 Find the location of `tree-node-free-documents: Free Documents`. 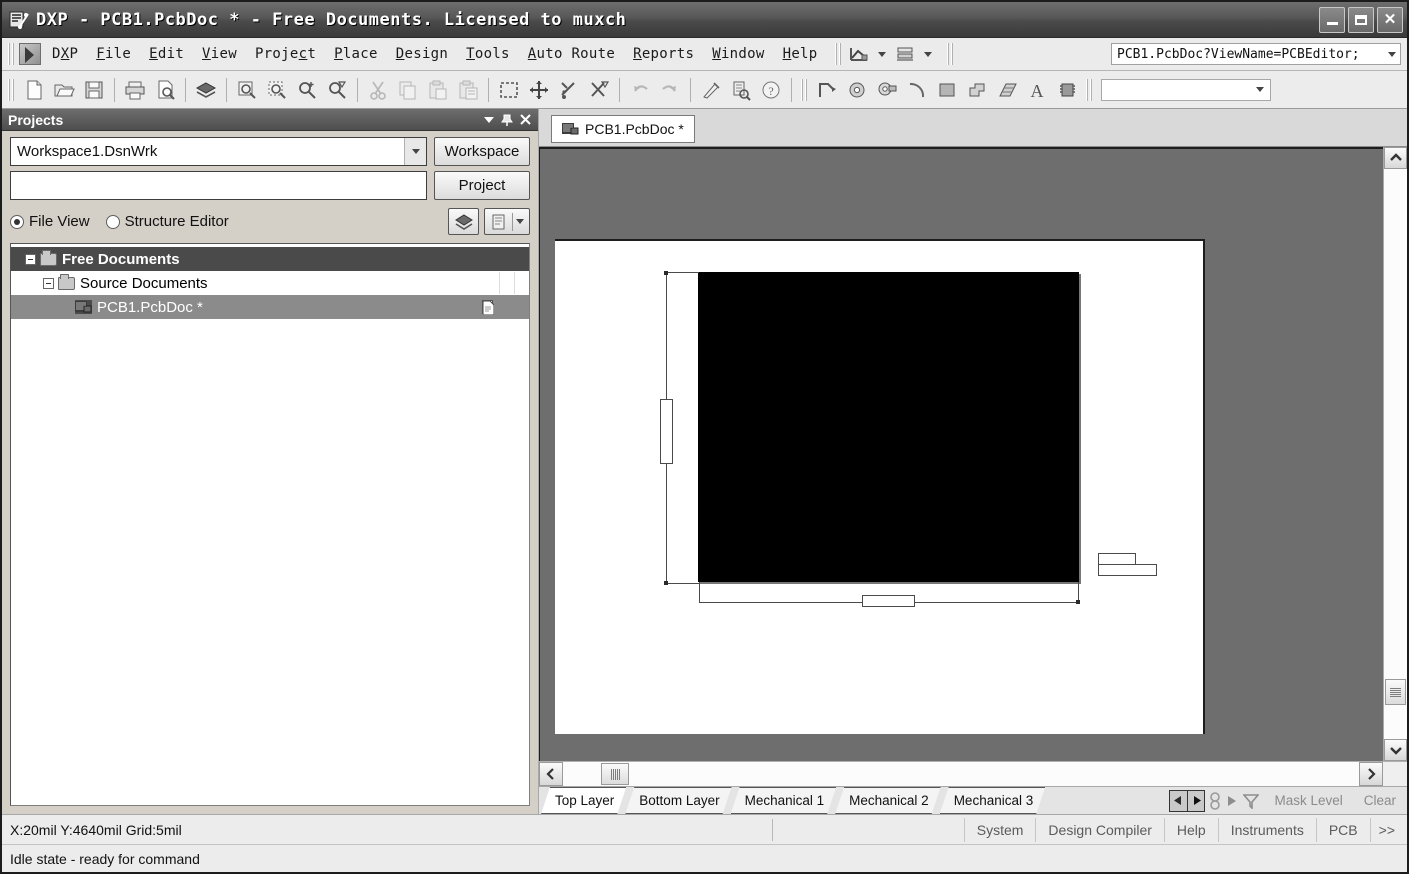

tree-node-free-documents: Free Documents is located at coordinates (270, 259).